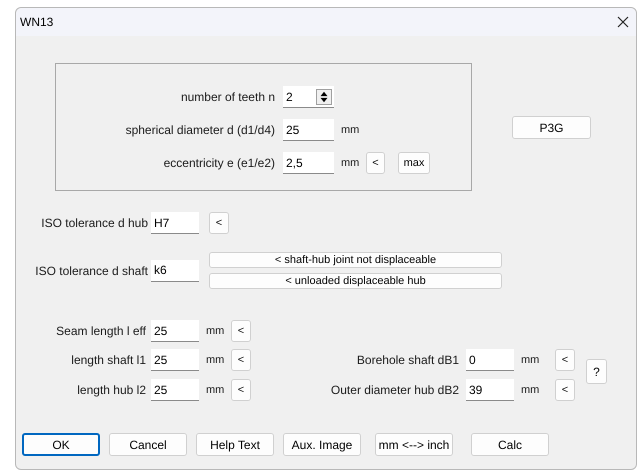 The width and height of the screenshot is (643, 476). What do you see at coordinates (175, 271) in the screenshot?
I see `input-field: k6` at bounding box center [175, 271].